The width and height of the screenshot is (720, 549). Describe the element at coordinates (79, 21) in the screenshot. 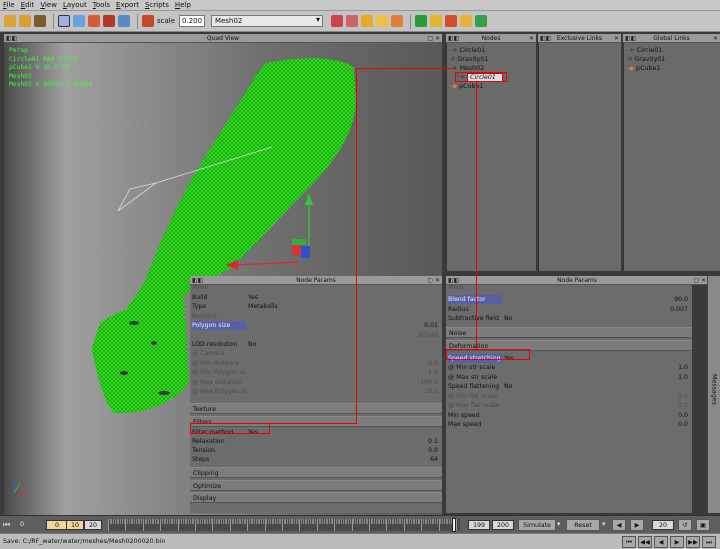

I see `move-tool-icon` at that location.